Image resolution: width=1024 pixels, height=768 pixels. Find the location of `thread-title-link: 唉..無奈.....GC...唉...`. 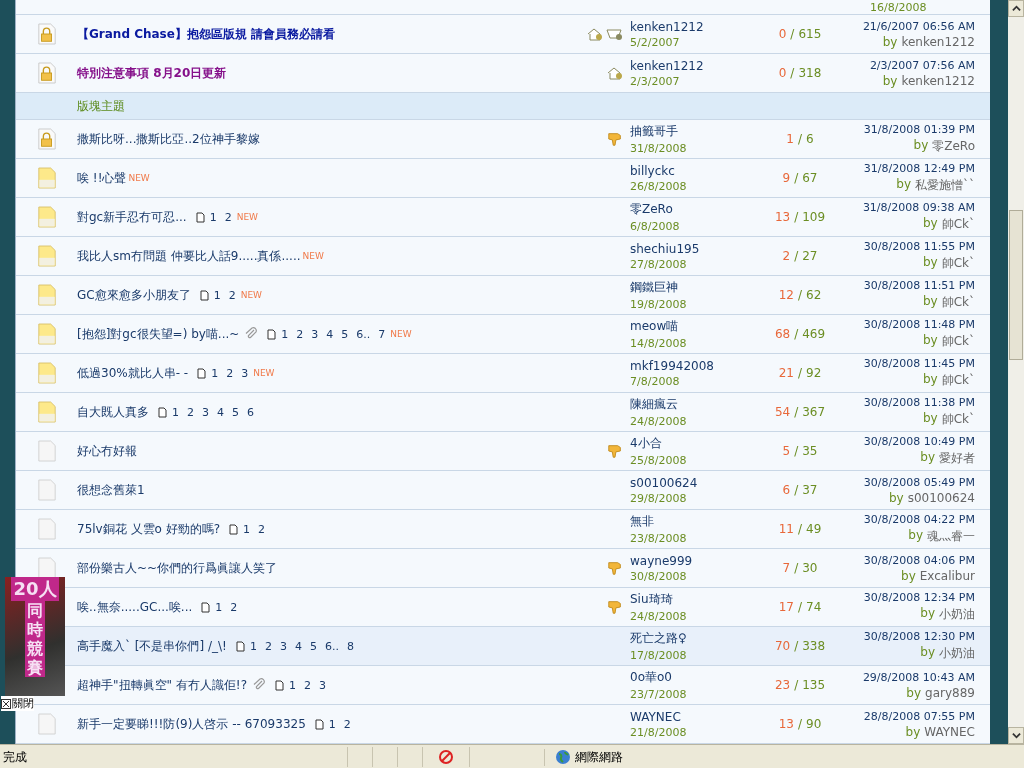

thread-title-link: 唉..無奈.....GC...唉... is located at coordinates (135, 607).